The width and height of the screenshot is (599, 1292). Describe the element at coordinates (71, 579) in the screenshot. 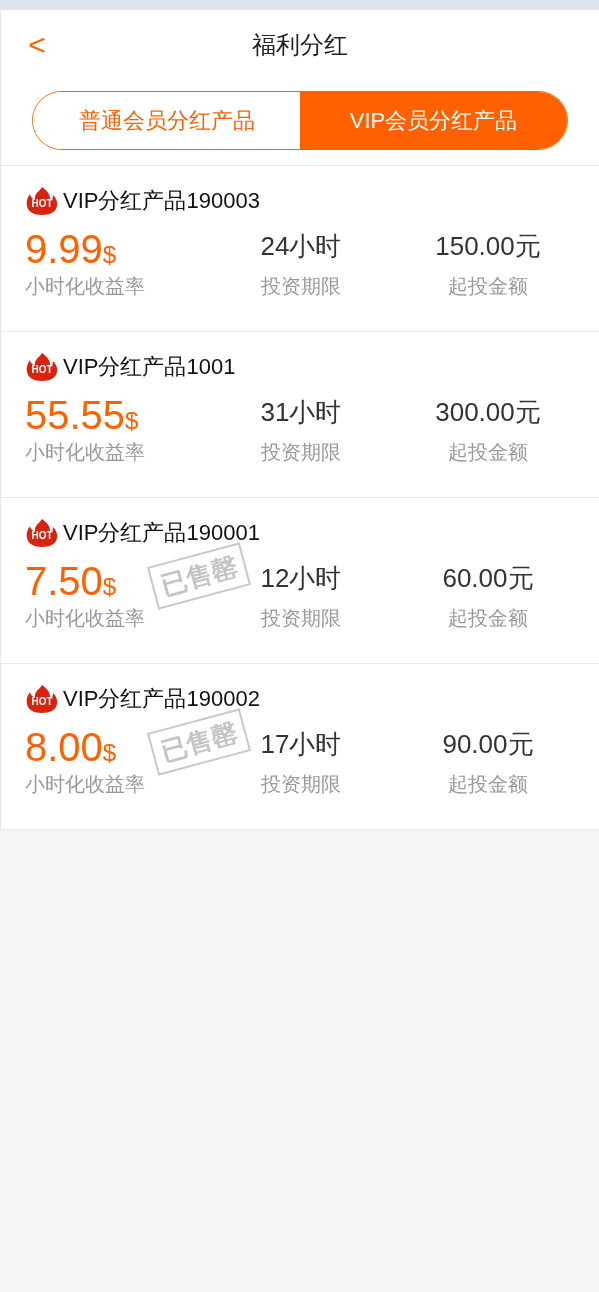

I see `rate-value: 7.50$` at that location.